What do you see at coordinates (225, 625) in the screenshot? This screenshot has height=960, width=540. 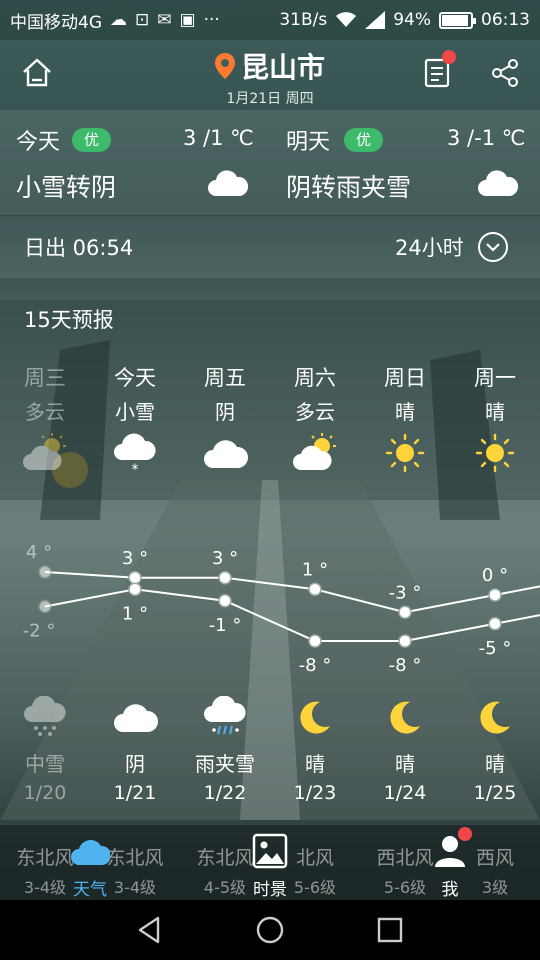 I see `low-temp-label: -1 °` at bounding box center [225, 625].